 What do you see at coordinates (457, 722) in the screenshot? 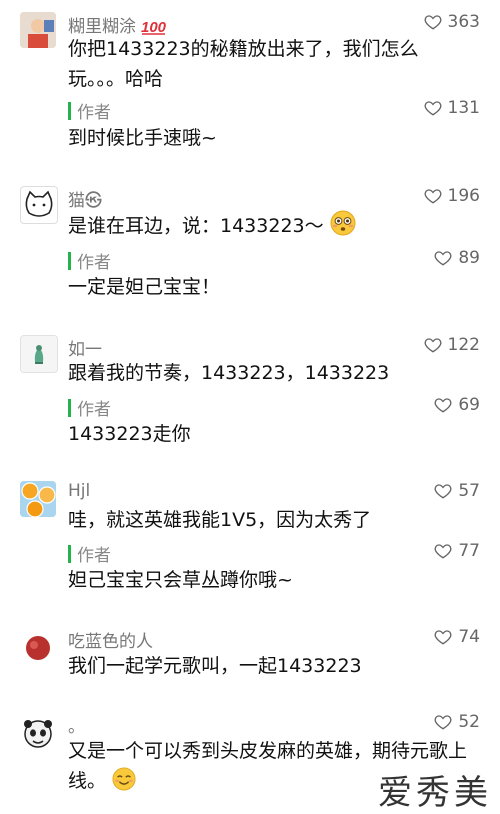
I see `like-button: 52` at bounding box center [457, 722].